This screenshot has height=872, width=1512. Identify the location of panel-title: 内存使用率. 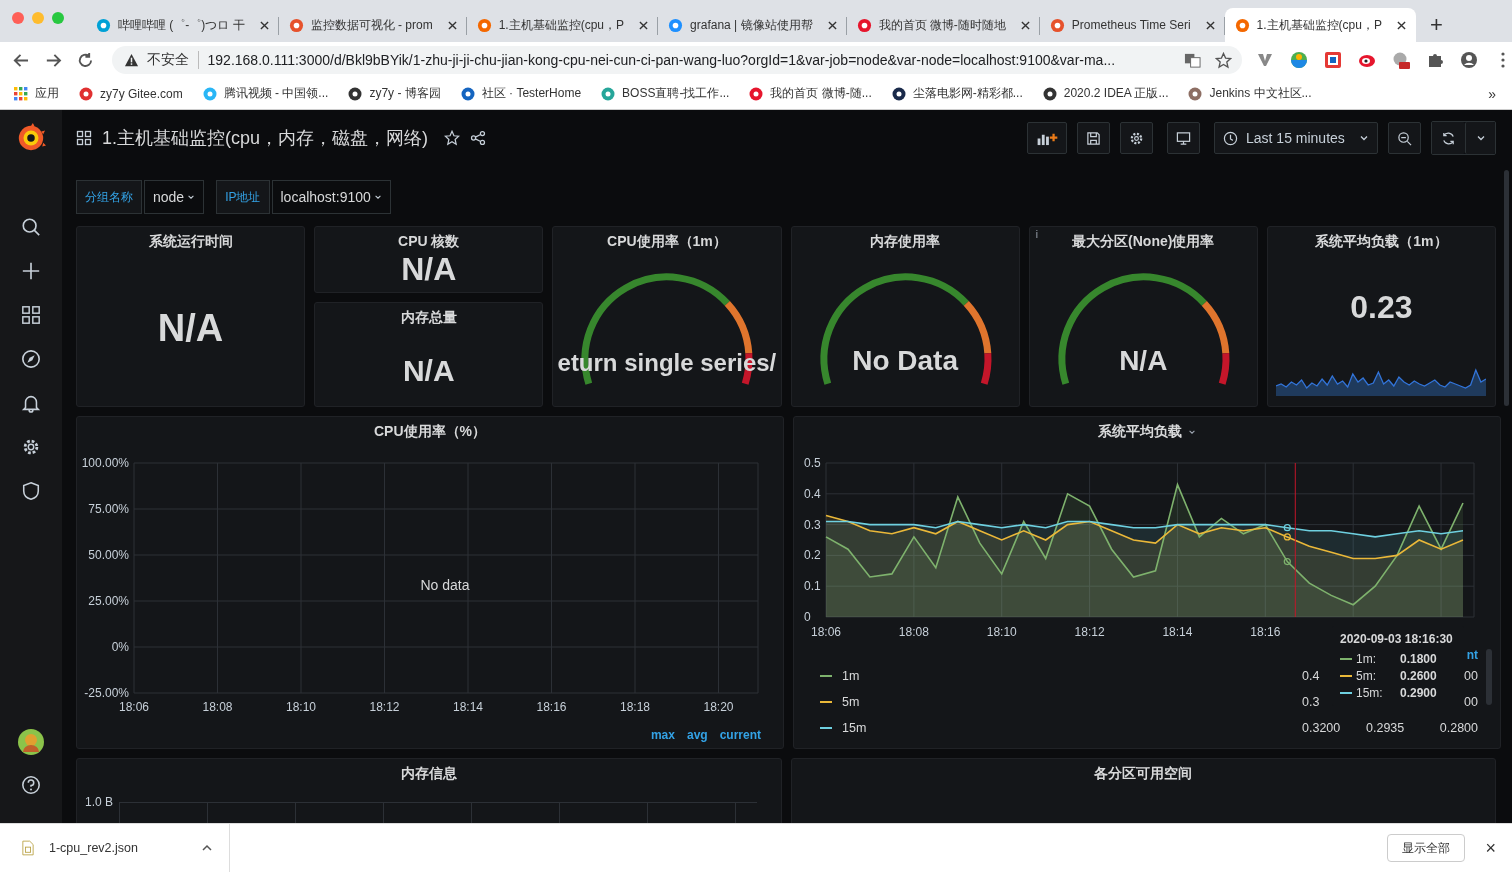
(905, 242).